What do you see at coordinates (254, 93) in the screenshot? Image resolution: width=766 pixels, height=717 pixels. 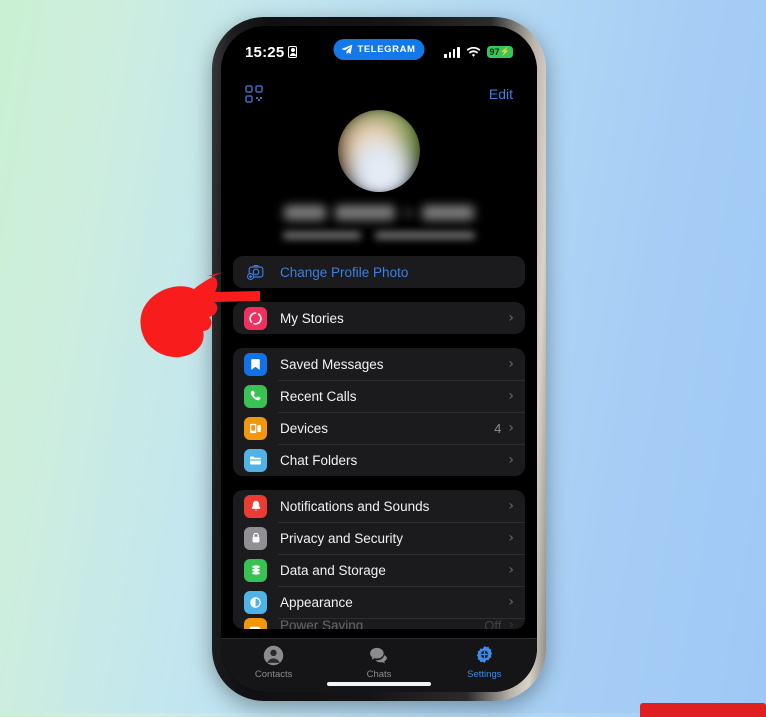 I see `qr-code-icon` at bounding box center [254, 93].